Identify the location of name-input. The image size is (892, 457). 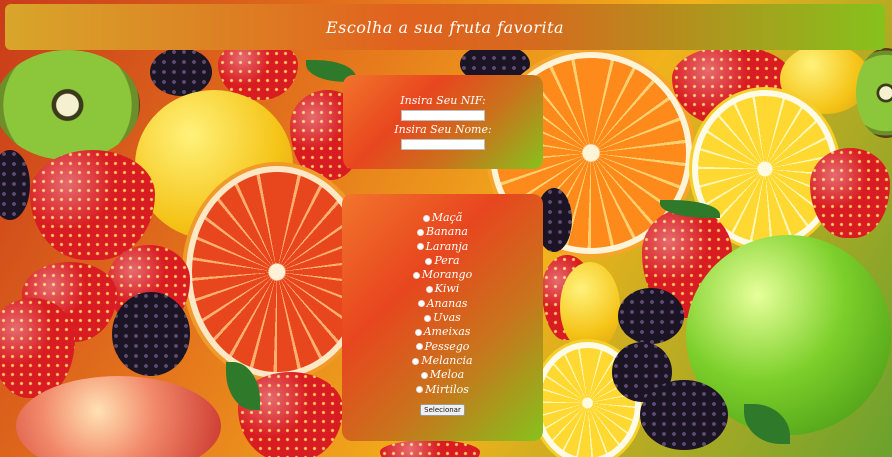
(443, 144).